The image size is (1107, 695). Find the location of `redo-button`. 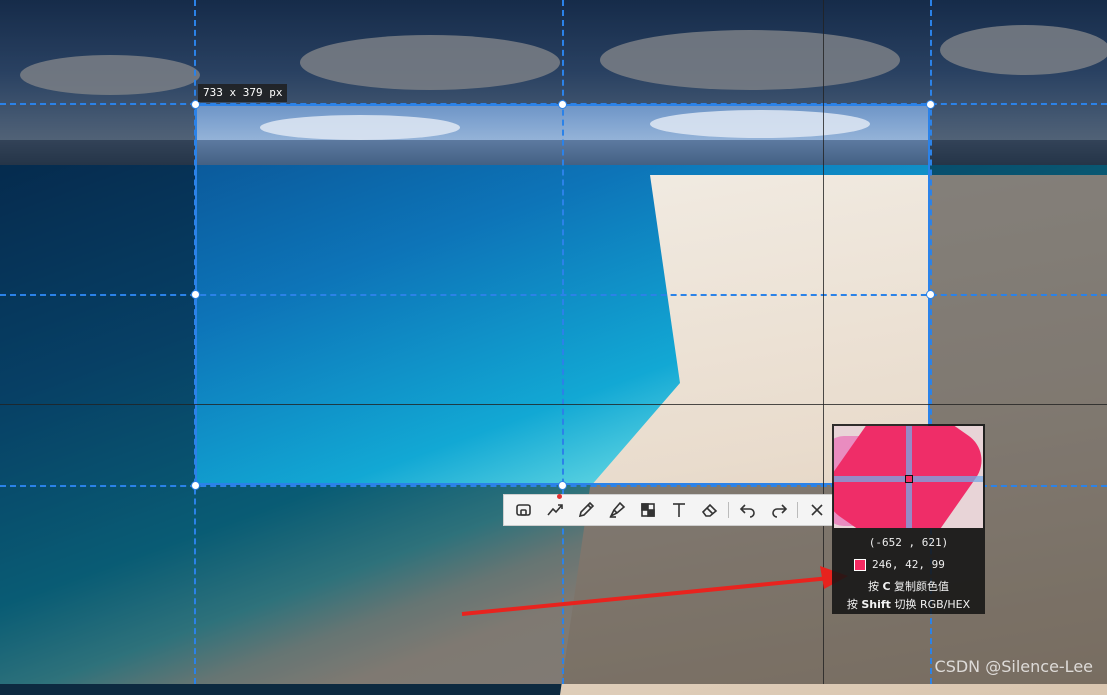

redo-button is located at coordinates (778, 510).